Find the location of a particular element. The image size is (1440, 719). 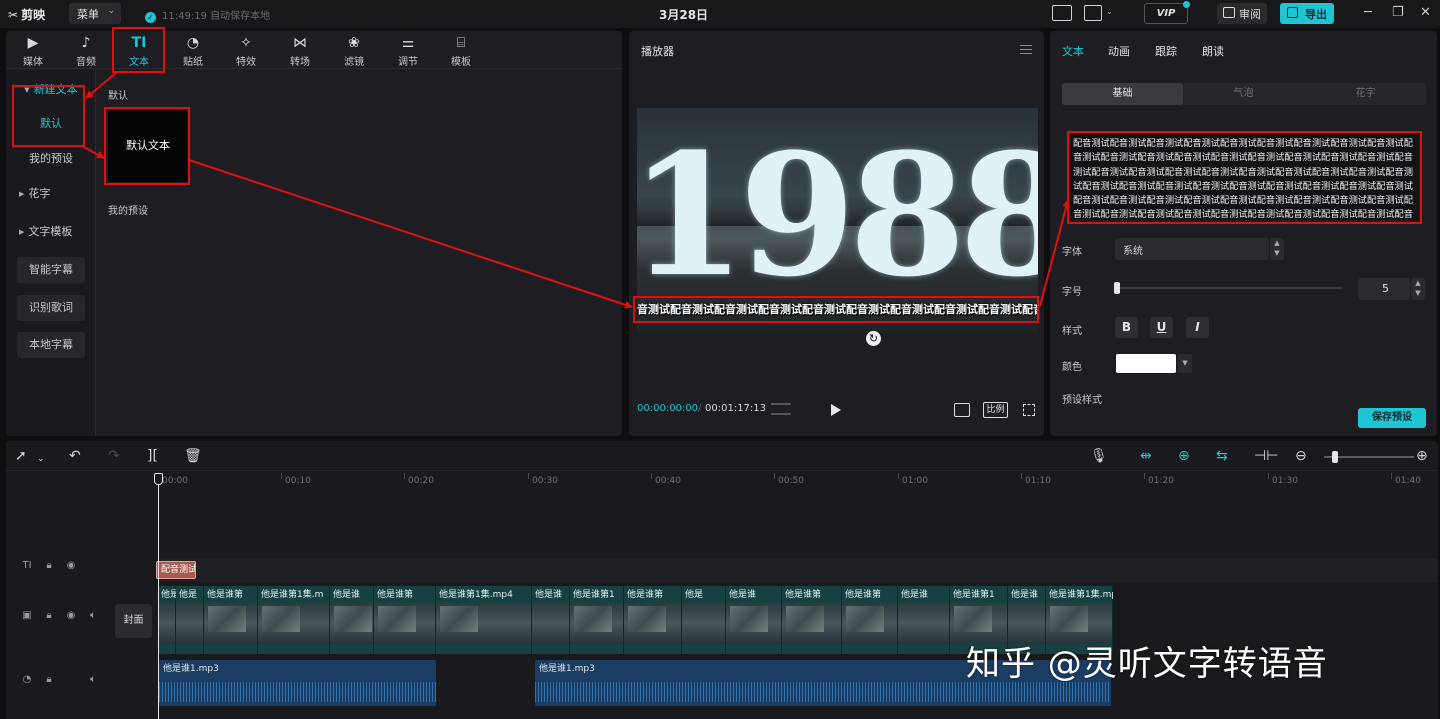

annotation-box-text-tab is located at coordinates (138, 50).